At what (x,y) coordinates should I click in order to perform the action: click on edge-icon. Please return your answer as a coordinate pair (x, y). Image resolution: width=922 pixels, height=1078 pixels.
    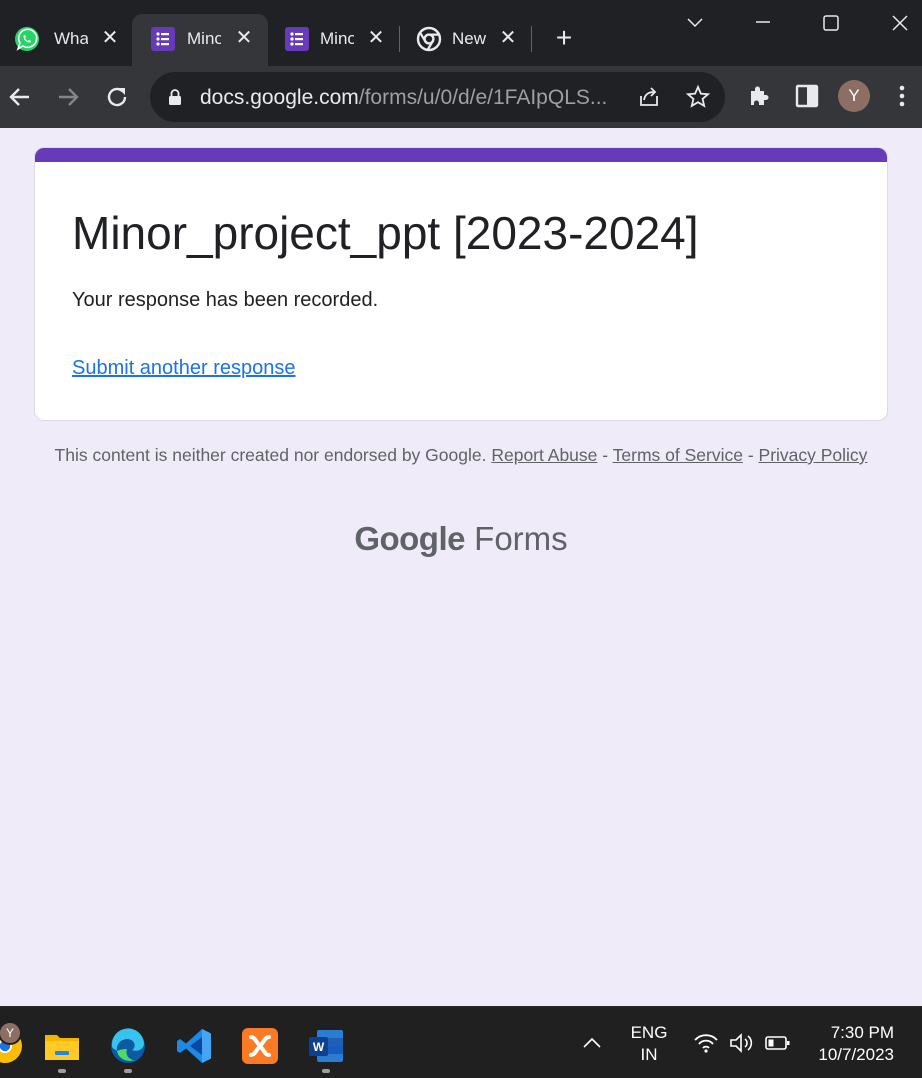
    Looking at the image, I should click on (128, 1045).